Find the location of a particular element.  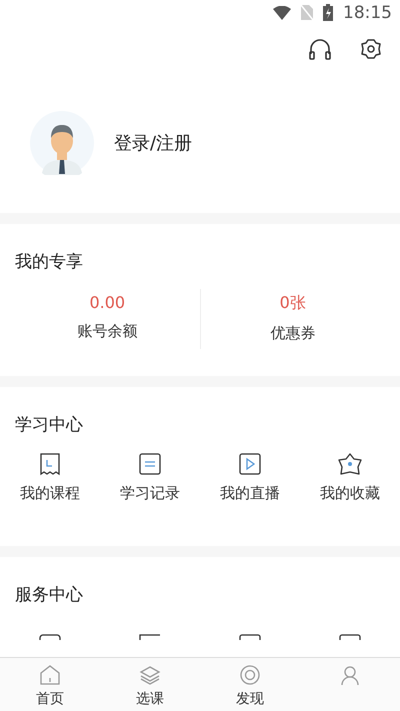

headphones-icon is located at coordinates (320, 49).